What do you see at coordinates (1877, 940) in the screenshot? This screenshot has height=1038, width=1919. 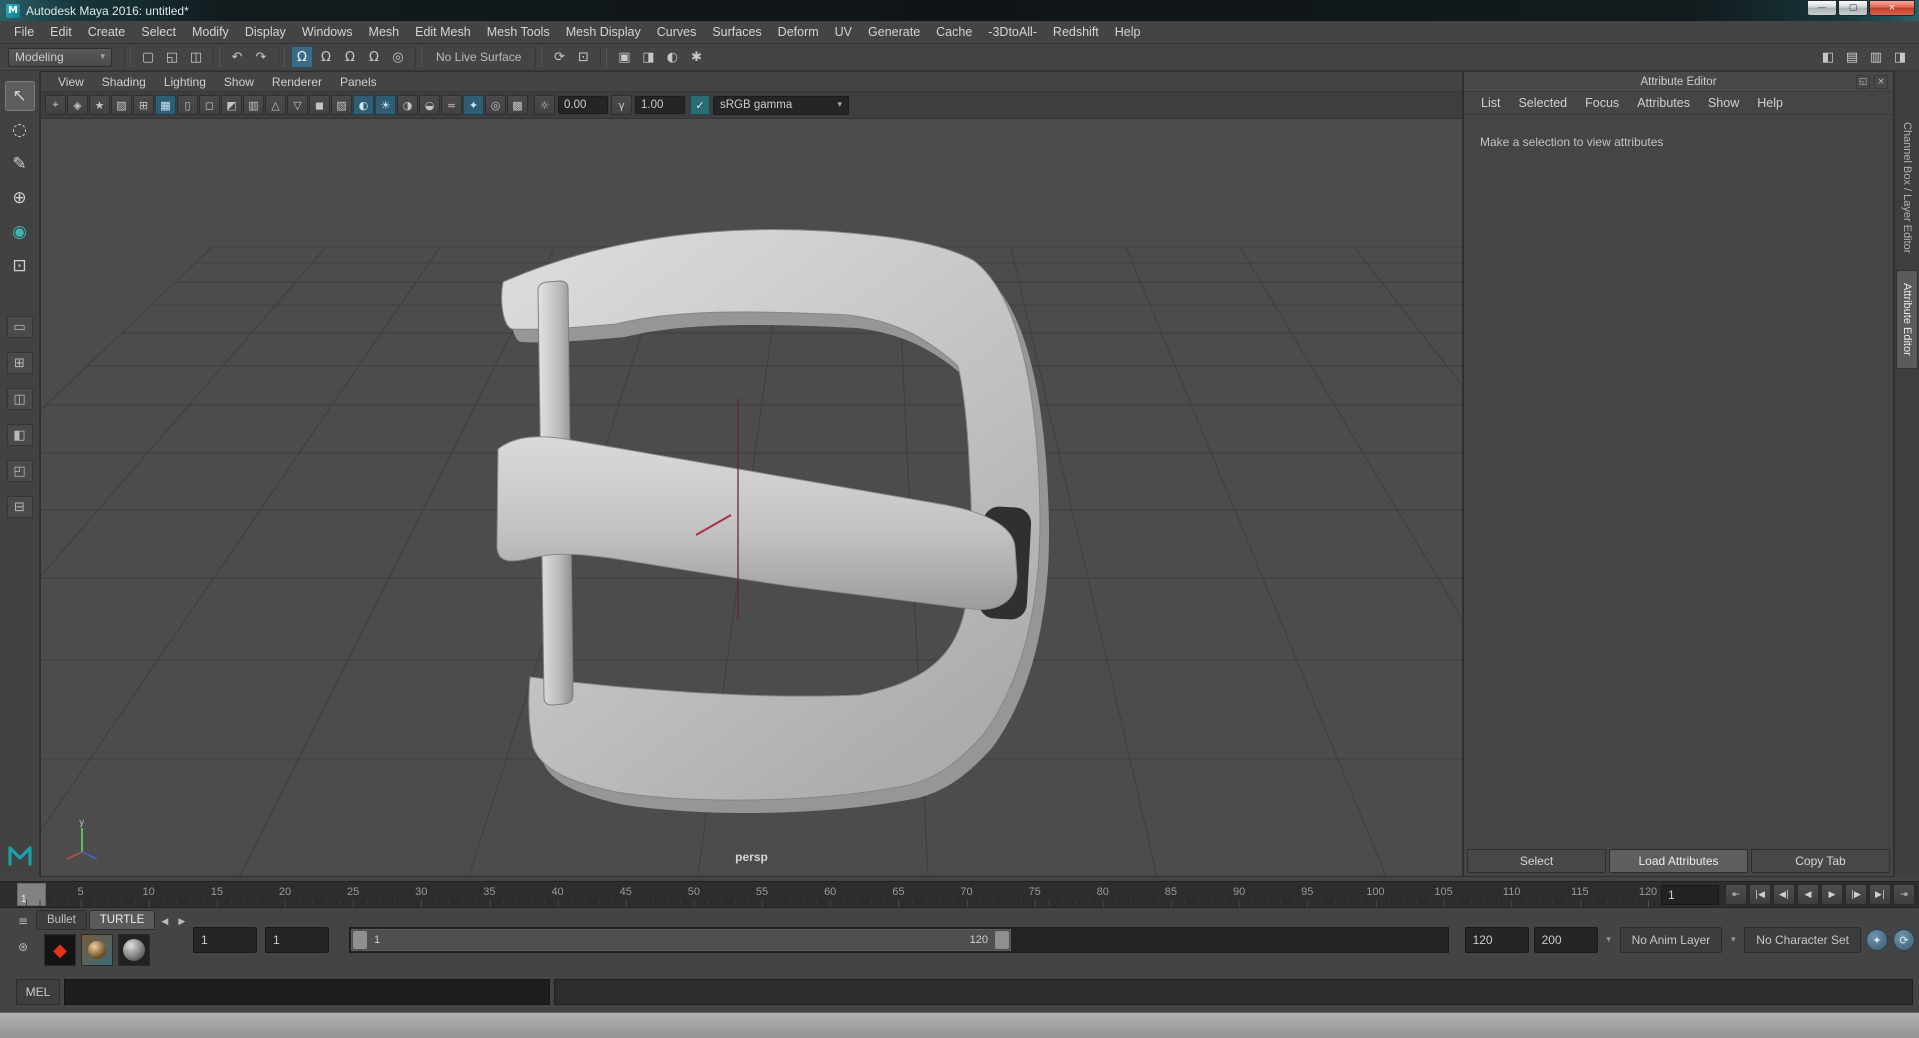 I see `auto-key-icon: ✦` at bounding box center [1877, 940].